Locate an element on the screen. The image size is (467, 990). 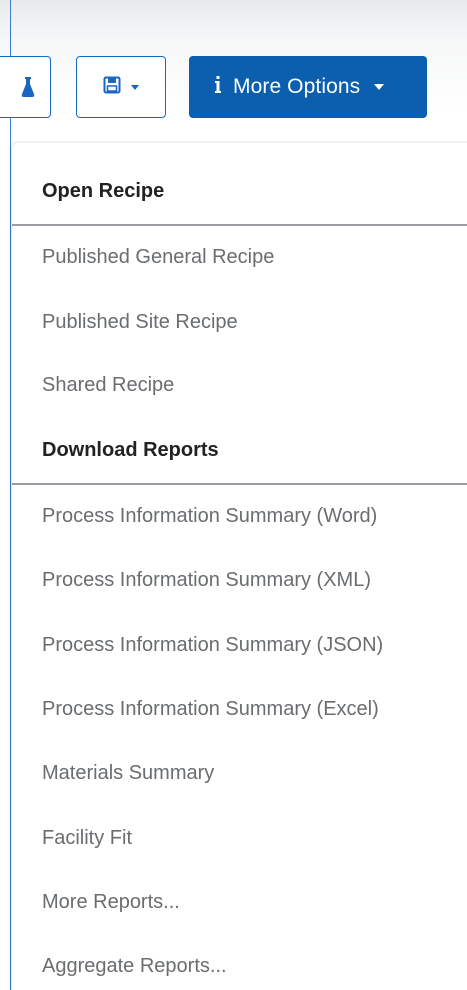
menu-item-published-site-recipe: Published Site Recipe is located at coordinates (140, 322).